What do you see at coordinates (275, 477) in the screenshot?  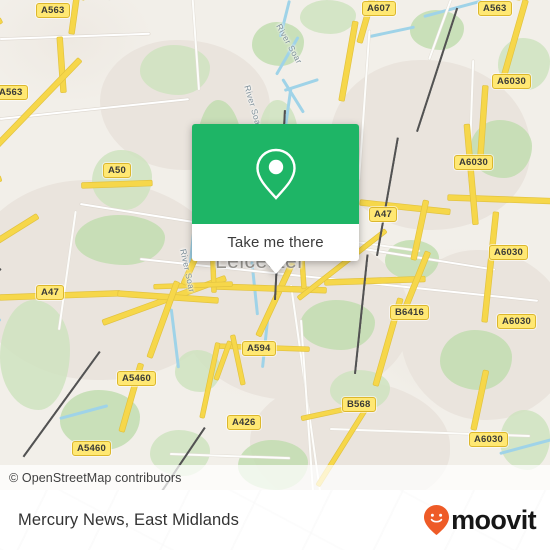 I see `map-attribution-bar: © OpenStreetMap contributors` at bounding box center [275, 477].